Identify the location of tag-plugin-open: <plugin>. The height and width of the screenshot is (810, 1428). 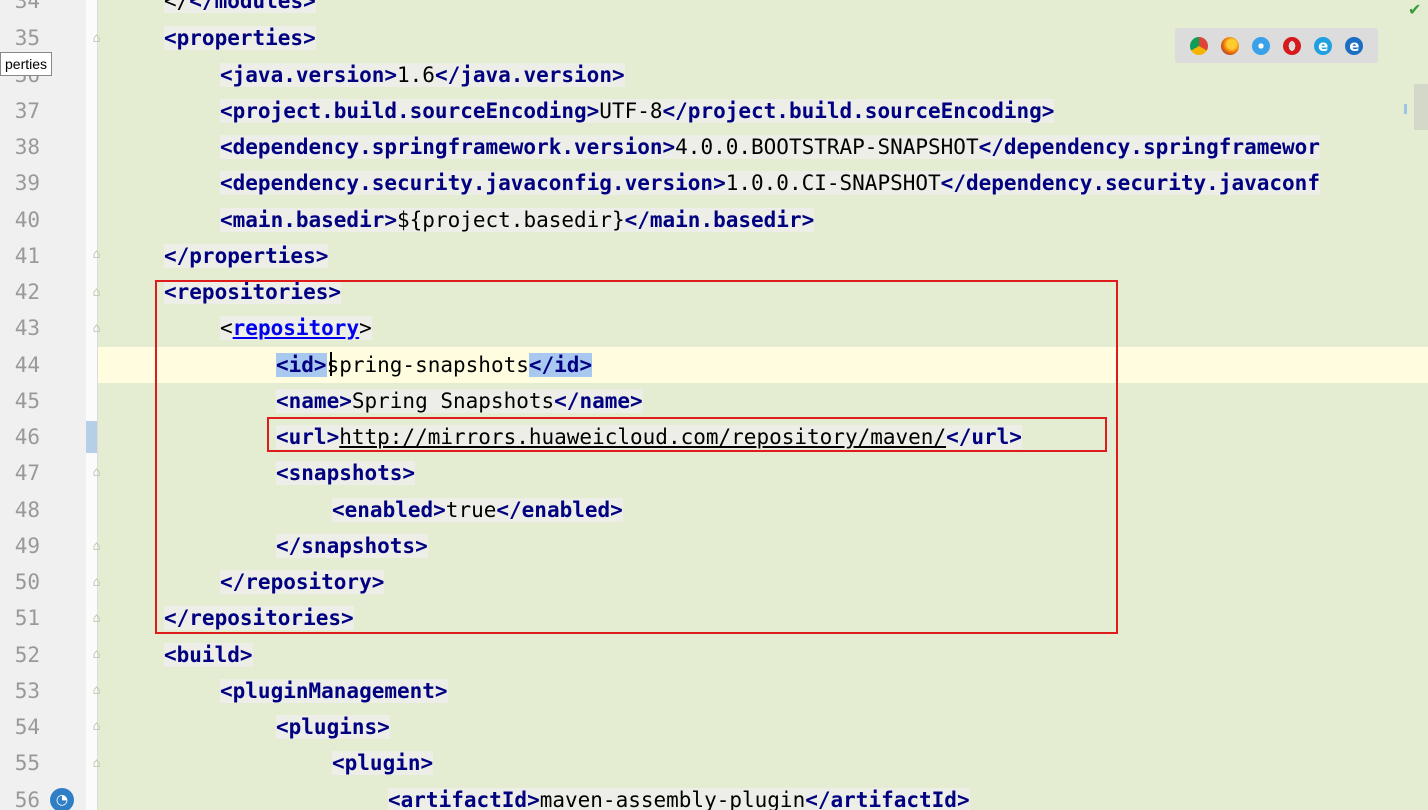
(383, 763).